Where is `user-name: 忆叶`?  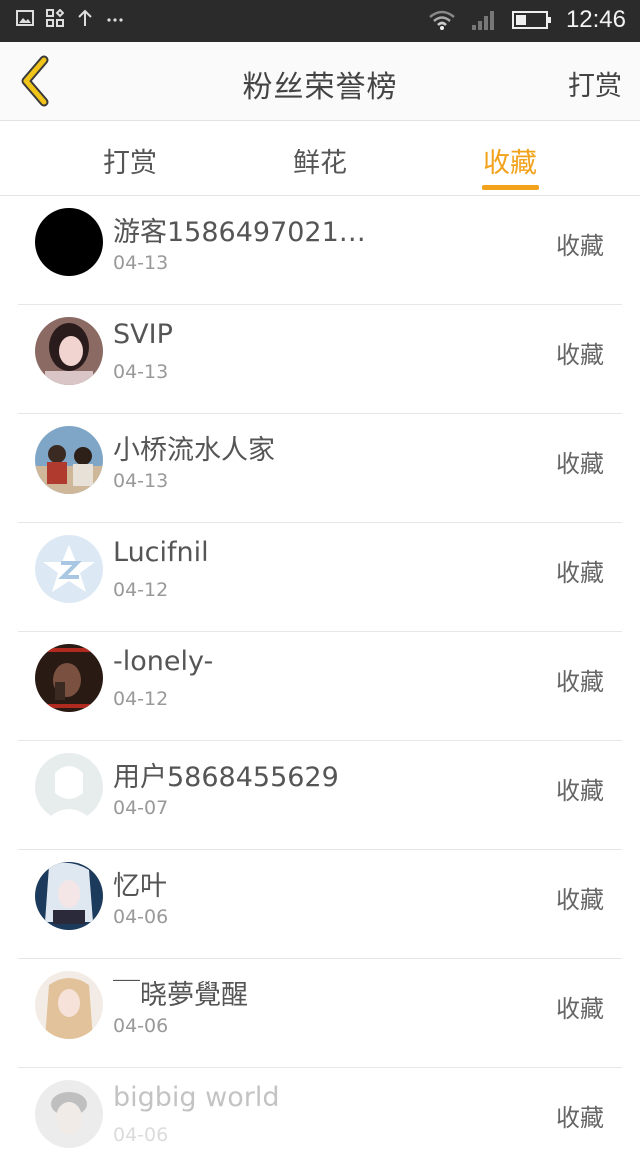
user-name: 忆叶 is located at coordinates (140, 886).